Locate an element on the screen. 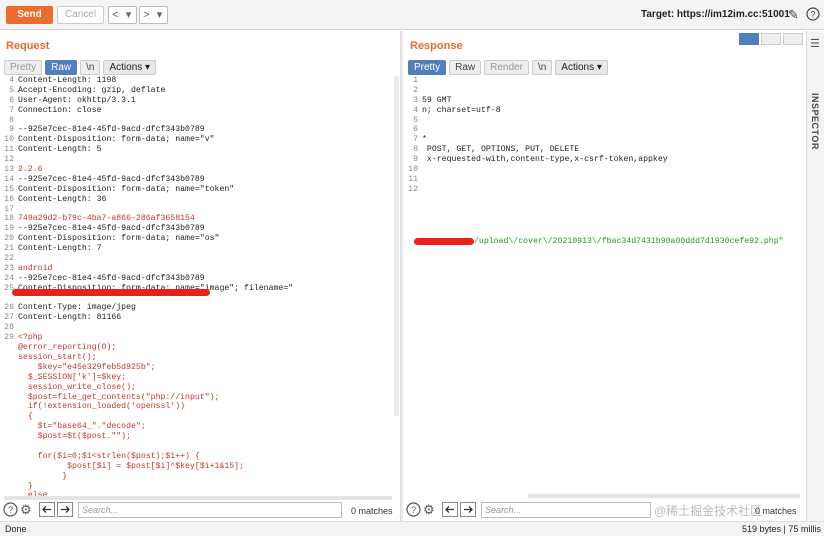  layout-single-icon is located at coordinates (793, 39).